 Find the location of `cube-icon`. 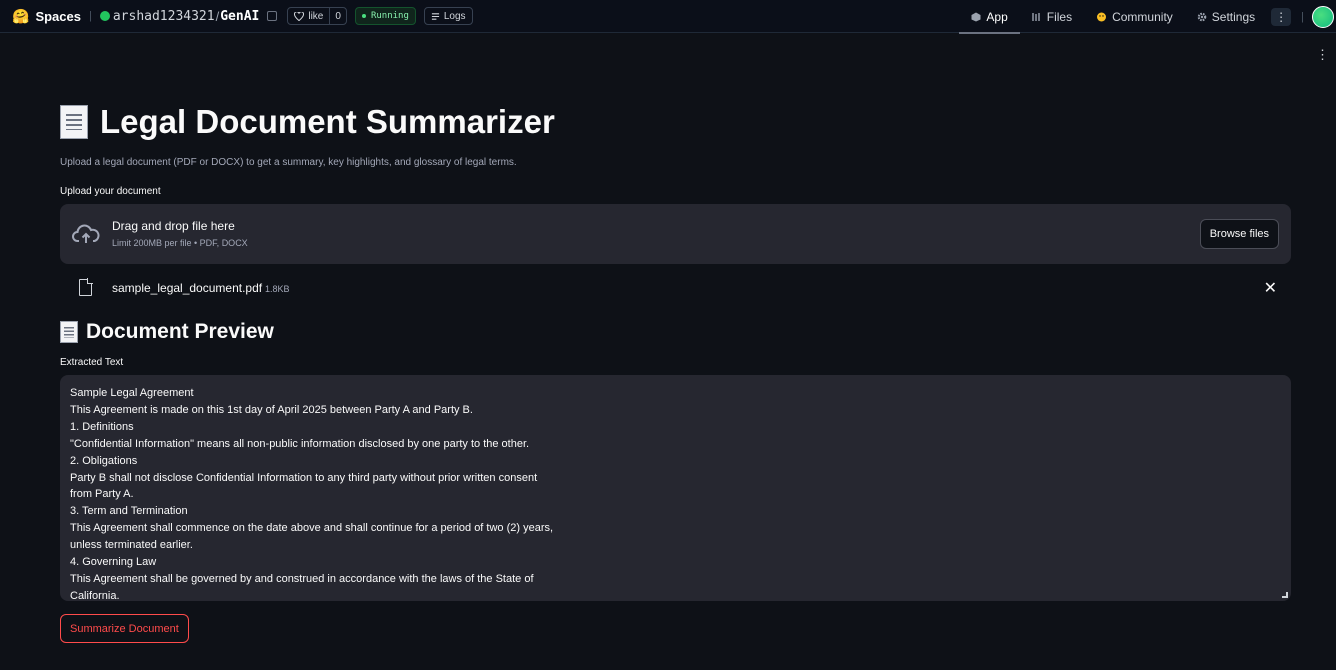

cube-icon is located at coordinates (976, 16).